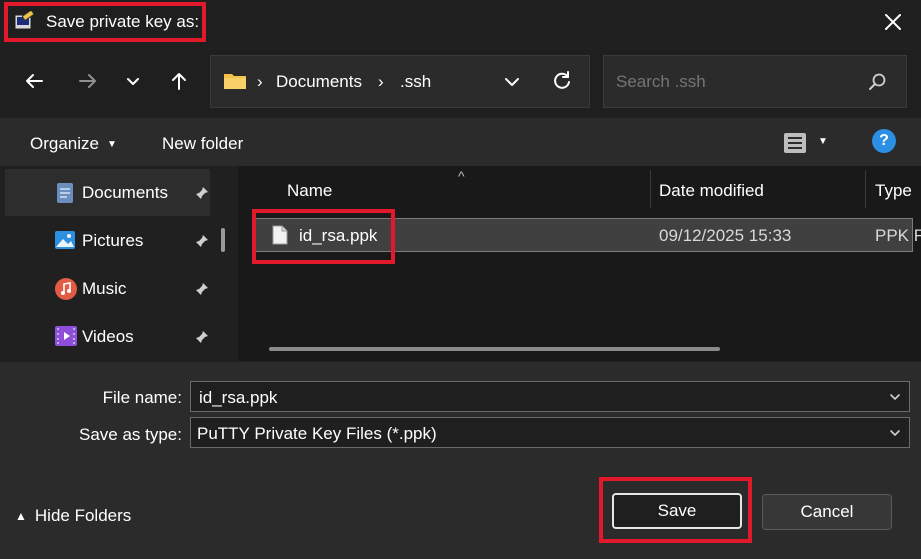 The image size is (921, 559). Describe the element at coordinates (725, 235) in the screenshot. I see `file-date-modified: 09/12/2025 15:33` at that location.